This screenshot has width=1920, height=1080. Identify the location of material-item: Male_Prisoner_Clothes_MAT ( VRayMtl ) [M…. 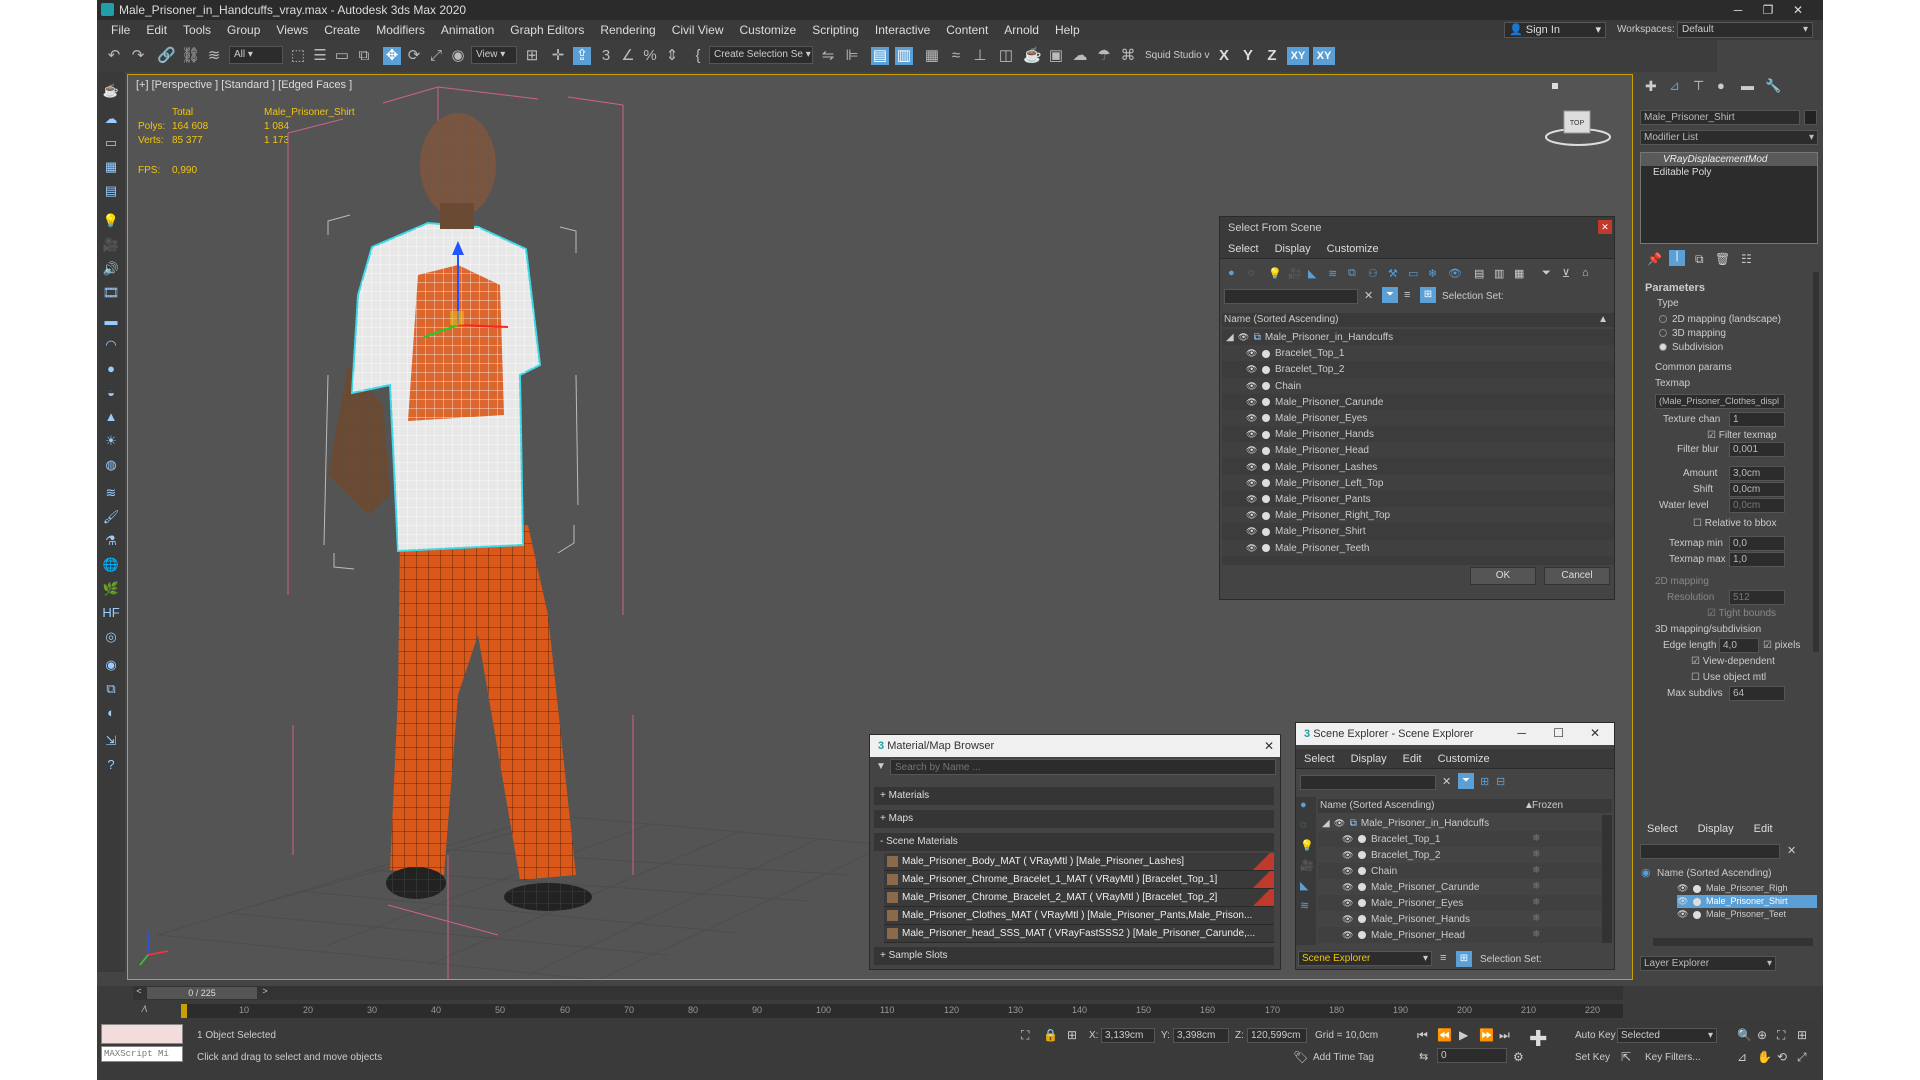
(1079, 916).